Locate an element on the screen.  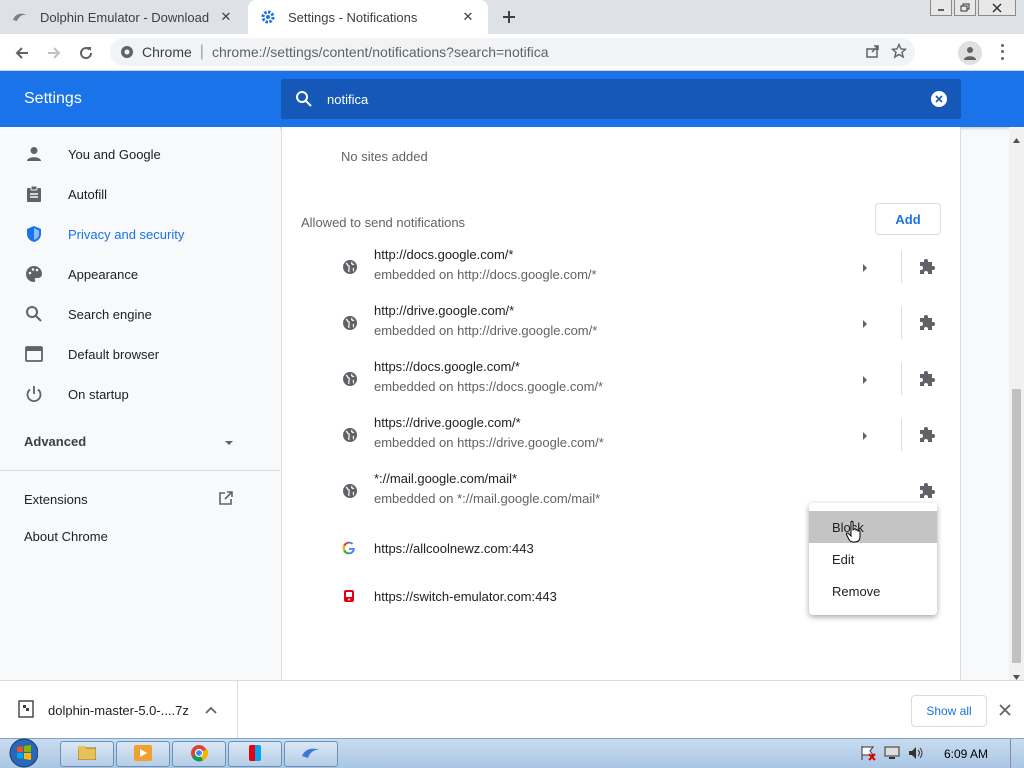
taskbar-explorer is located at coordinates (87, 754).